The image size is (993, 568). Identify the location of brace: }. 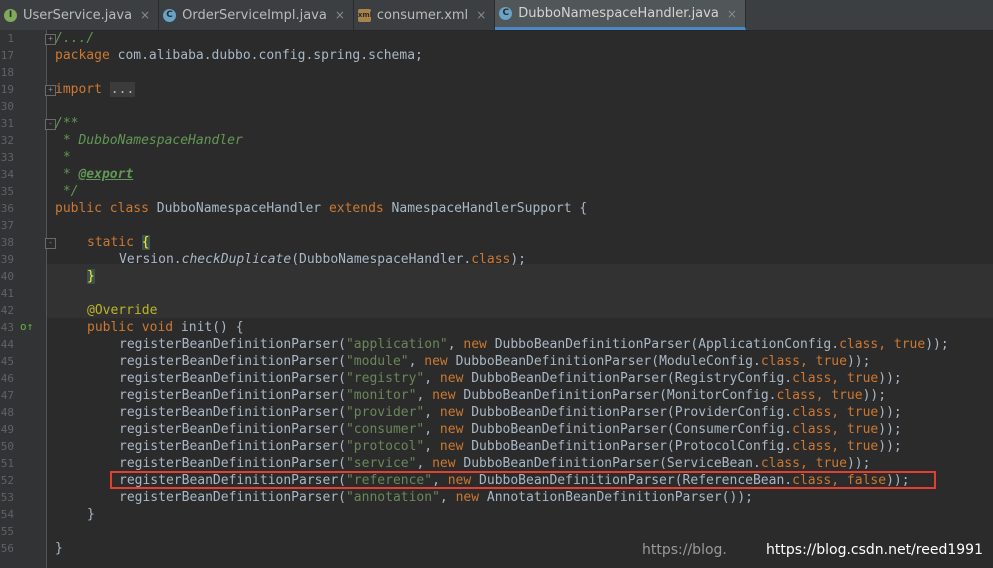
(59, 548).